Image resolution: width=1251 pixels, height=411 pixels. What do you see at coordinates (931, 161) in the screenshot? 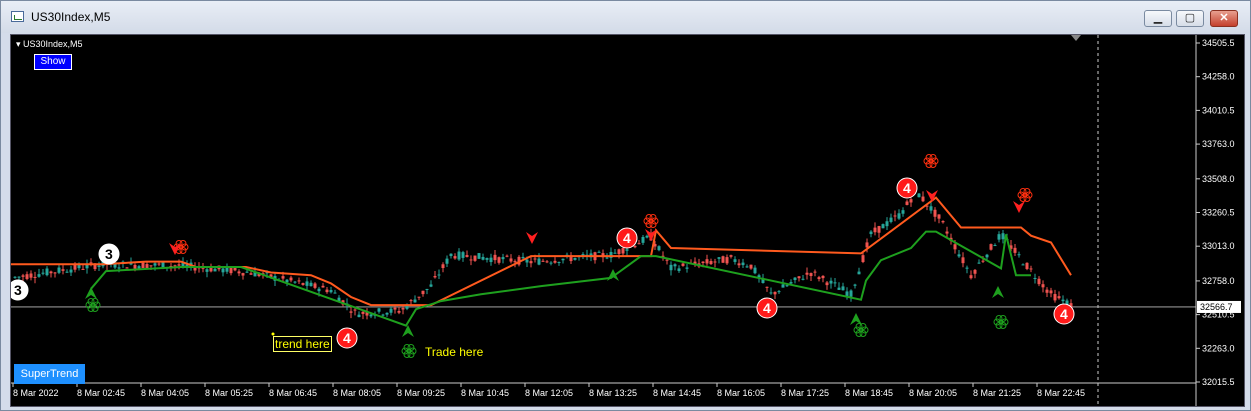
I see `sell-flower-icon` at bounding box center [931, 161].